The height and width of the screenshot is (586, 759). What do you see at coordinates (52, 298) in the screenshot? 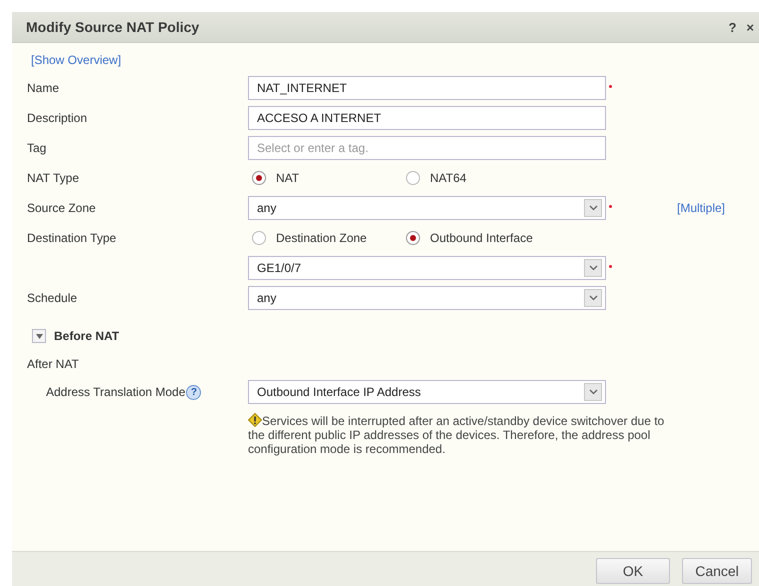
I see `field-label: Schedule` at bounding box center [52, 298].